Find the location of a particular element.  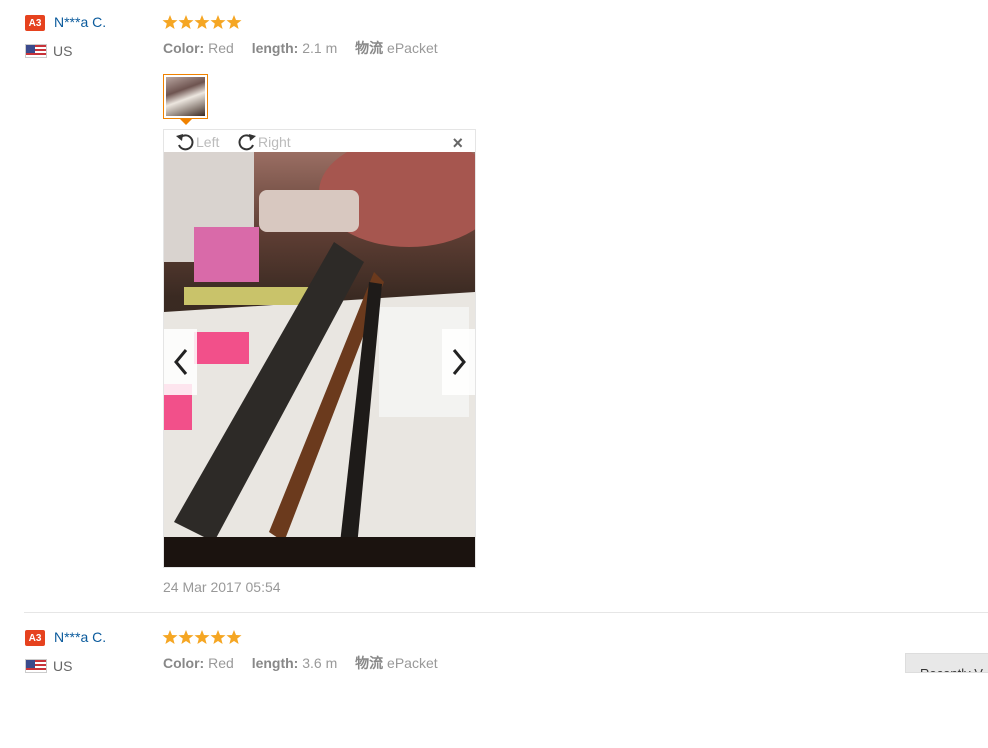

chevron-right-icon is located at coordinates (459, 362).